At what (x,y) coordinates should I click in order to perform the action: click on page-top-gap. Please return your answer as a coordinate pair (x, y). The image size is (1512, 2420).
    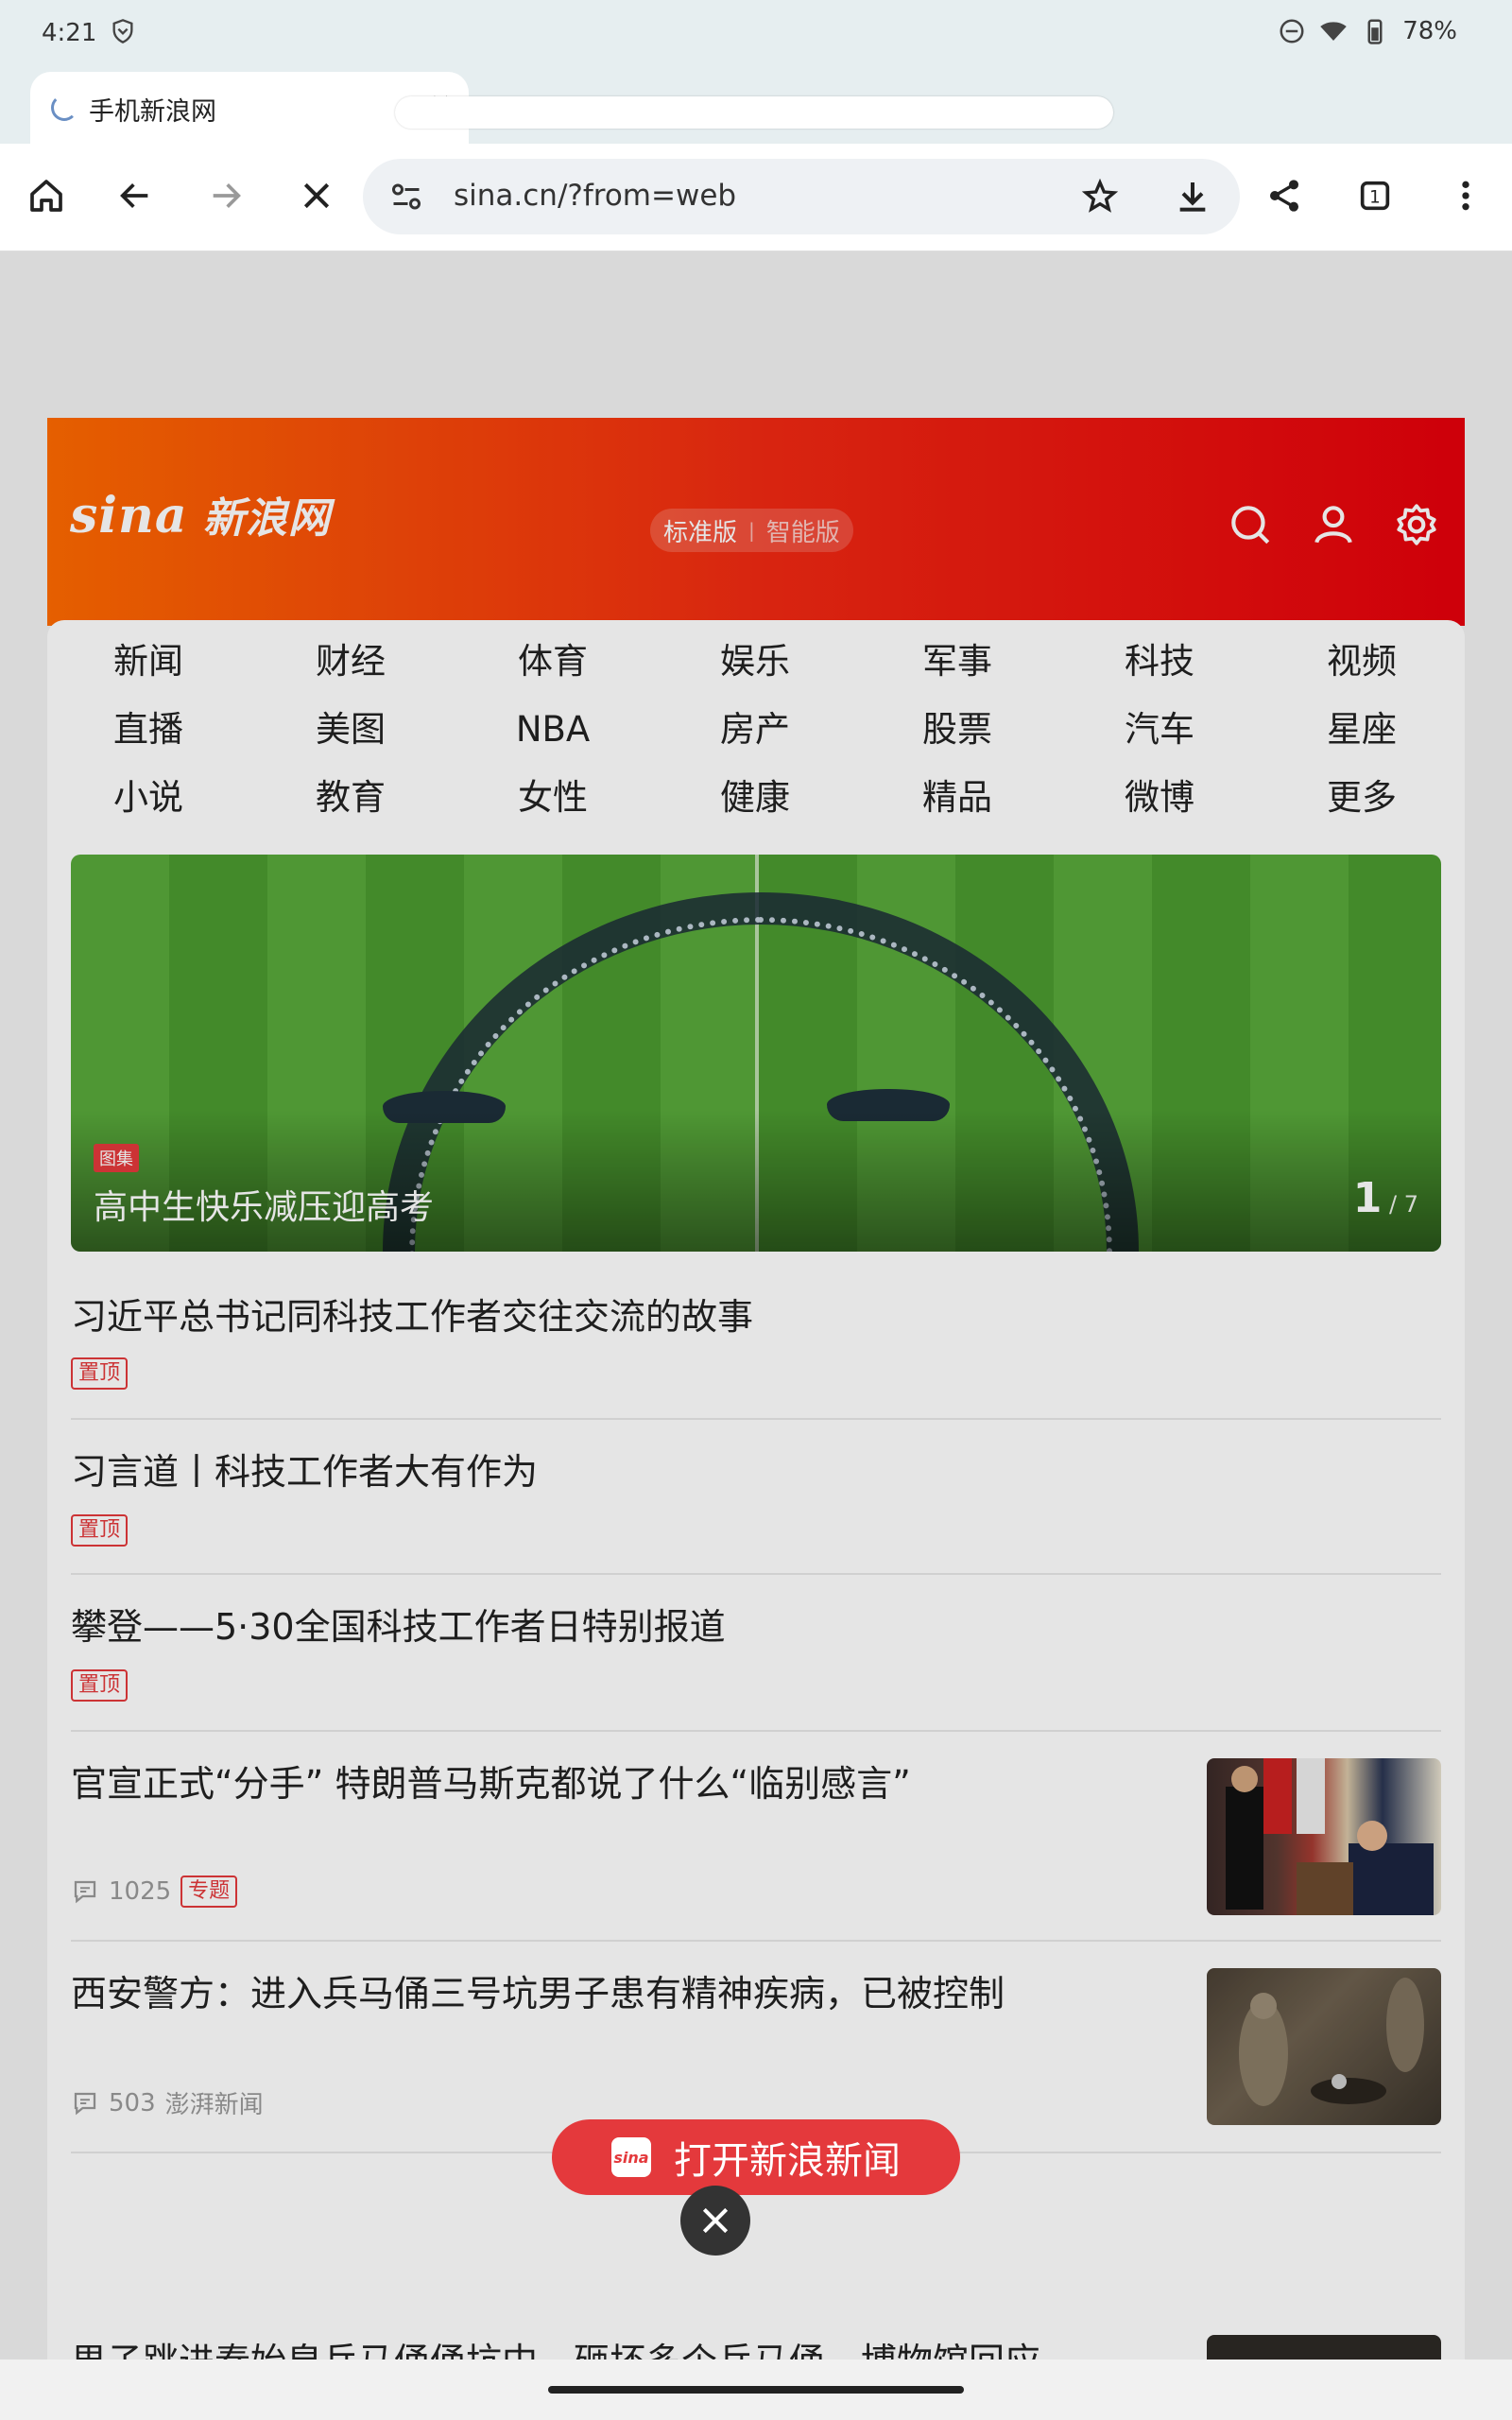
    Looking at the image, I should click on (756, 334).